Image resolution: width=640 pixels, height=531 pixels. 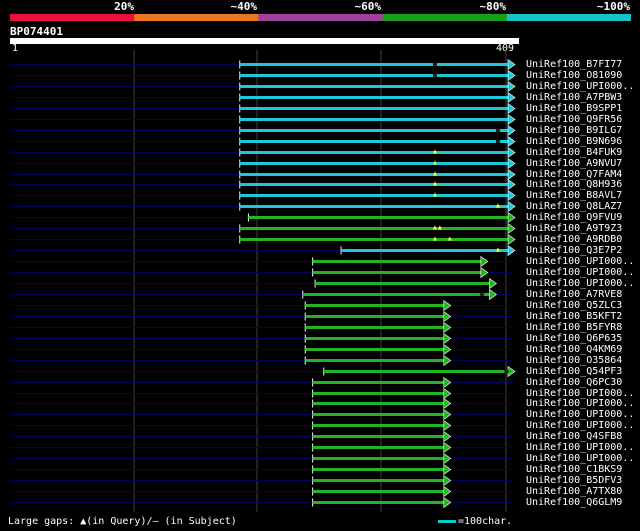 I want to click on hit-id-link: UniRef100_Q4SFB8, so click(x=574, y=436).